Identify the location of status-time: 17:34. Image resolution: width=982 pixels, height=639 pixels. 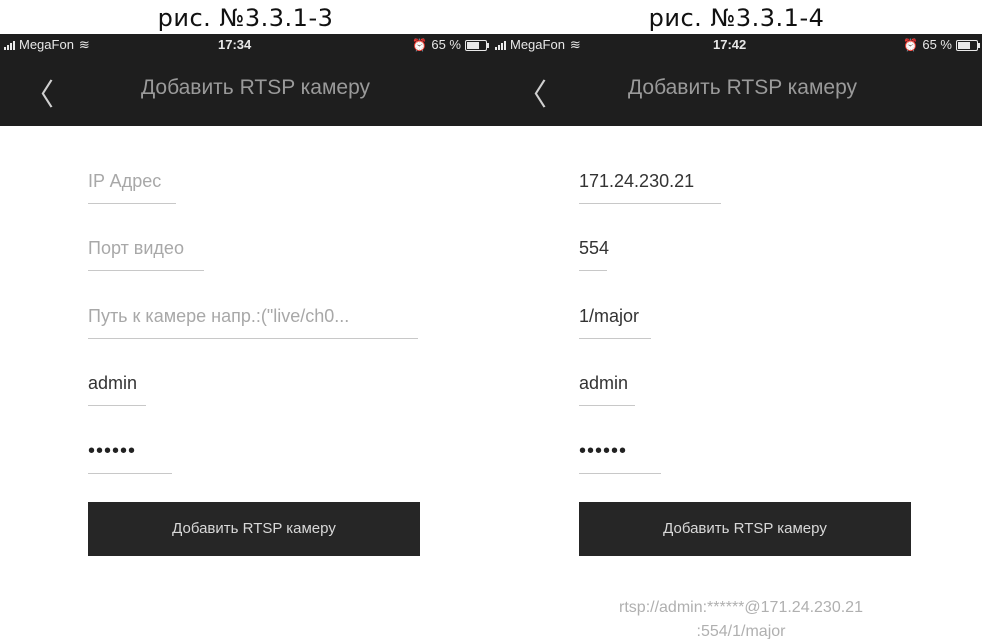
(235, 44).